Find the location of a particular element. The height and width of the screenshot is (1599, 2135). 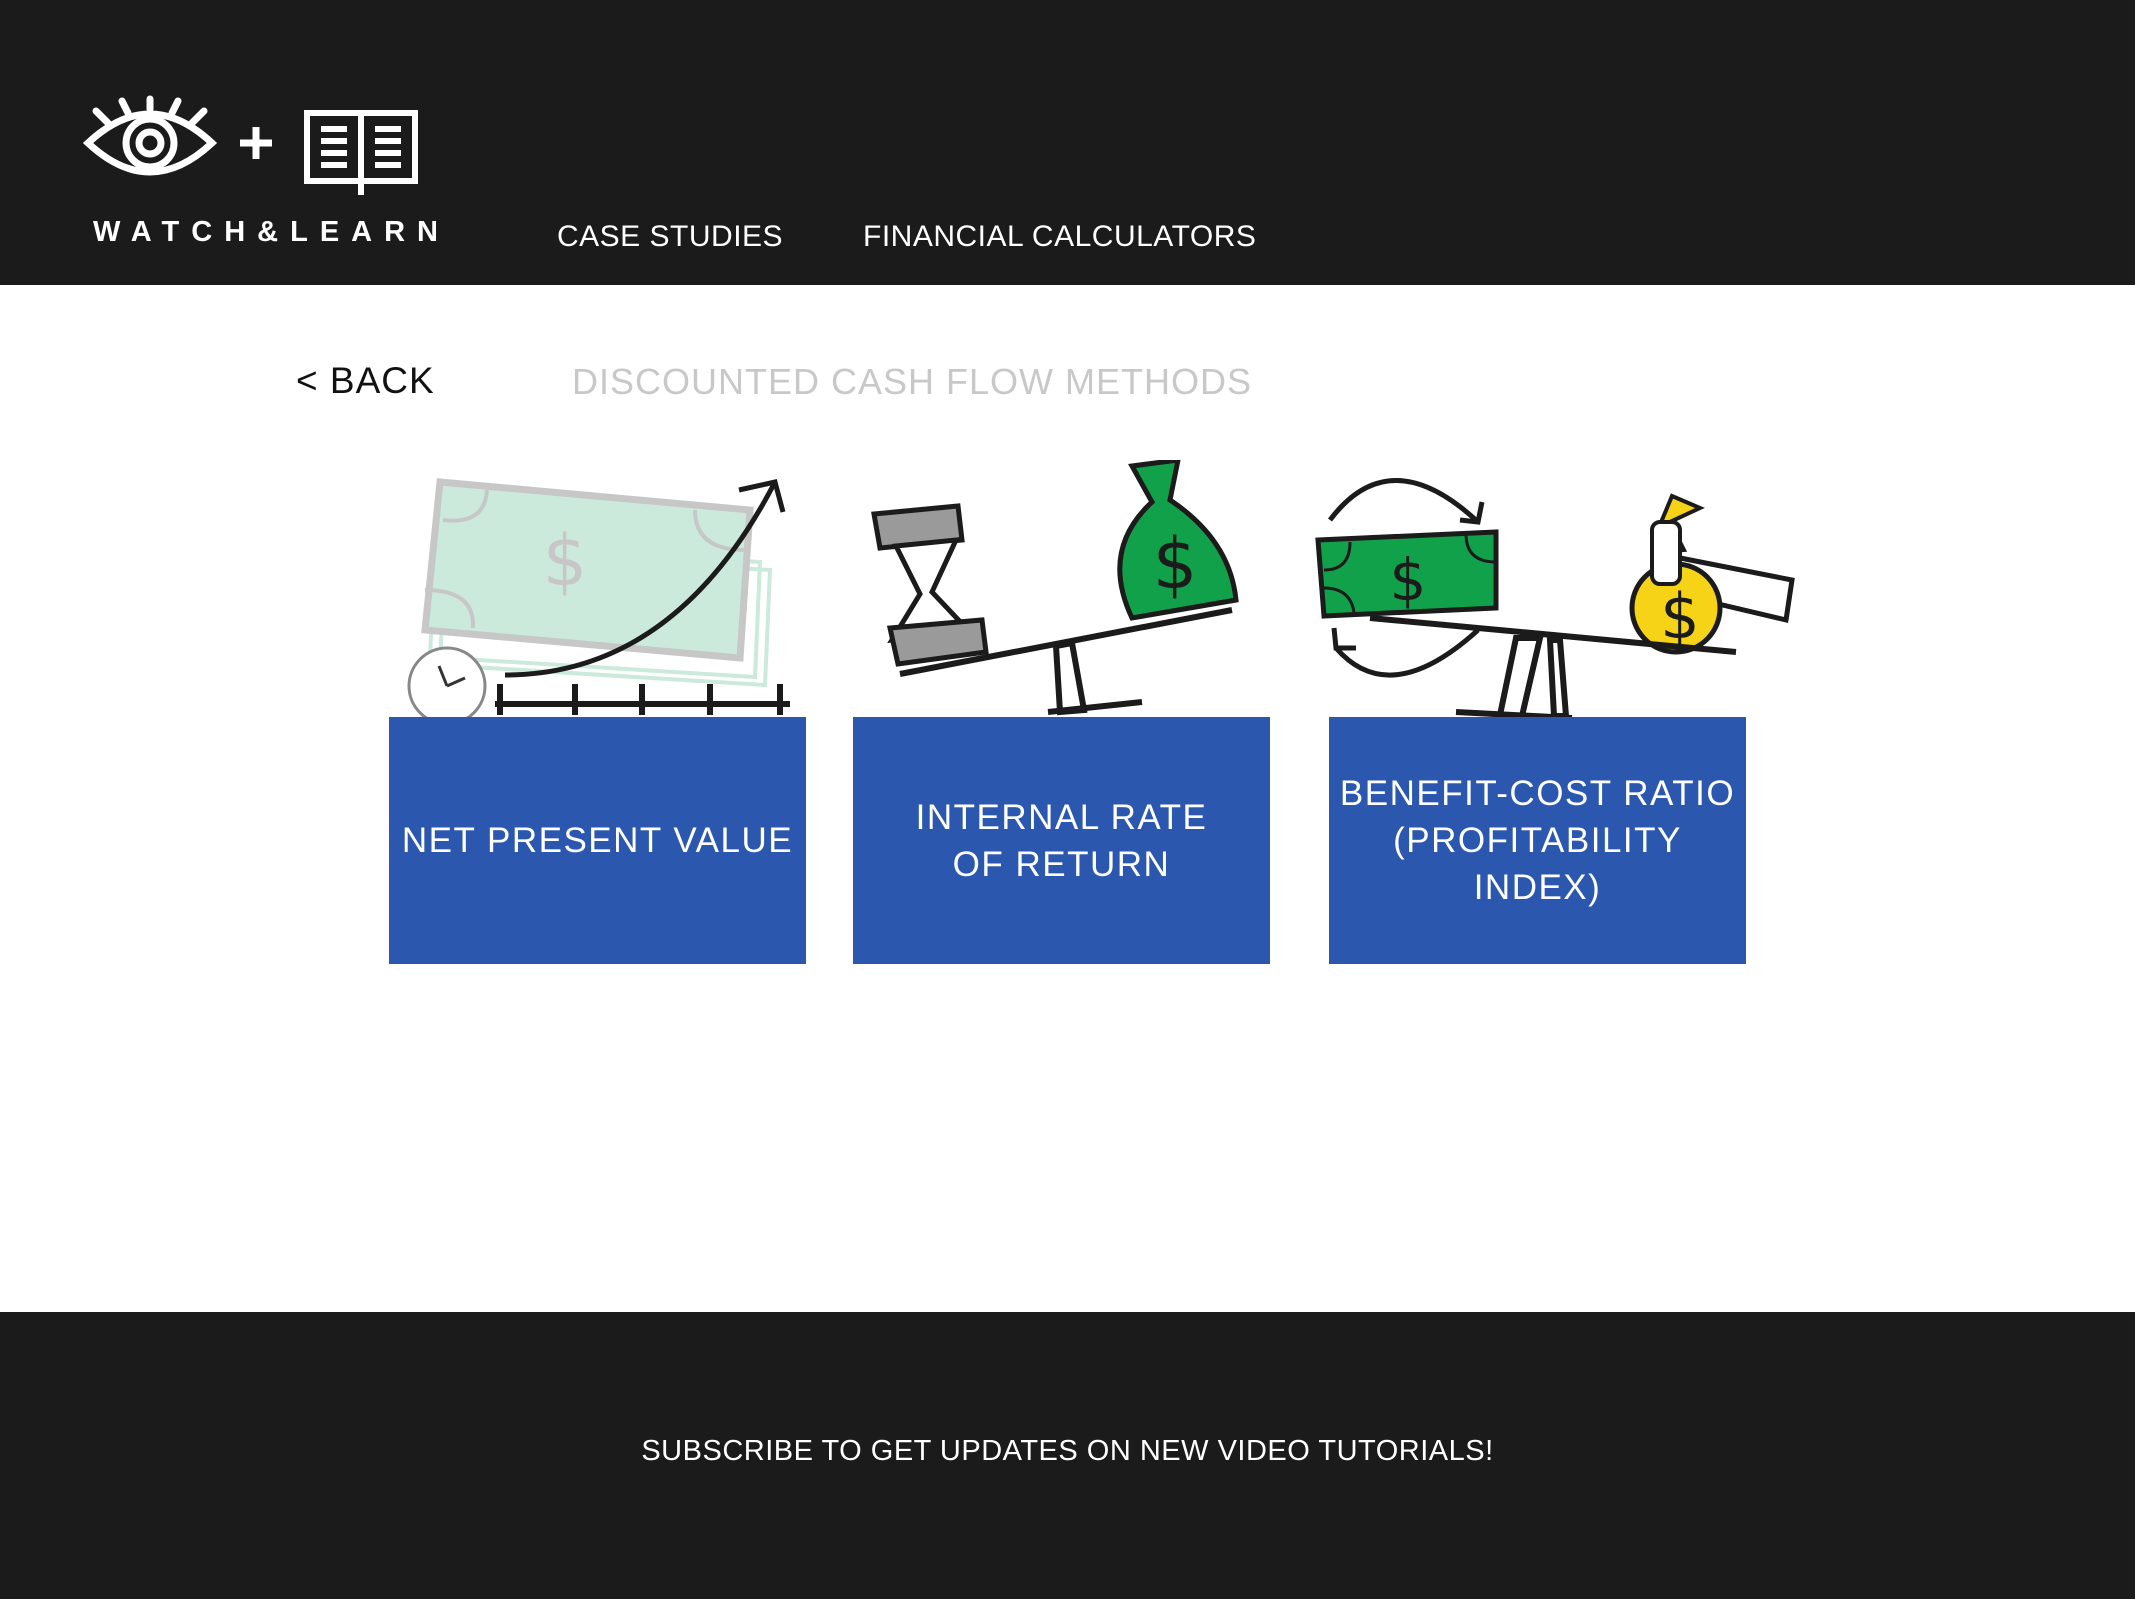

book-icon is located at coordinates (361, 152).